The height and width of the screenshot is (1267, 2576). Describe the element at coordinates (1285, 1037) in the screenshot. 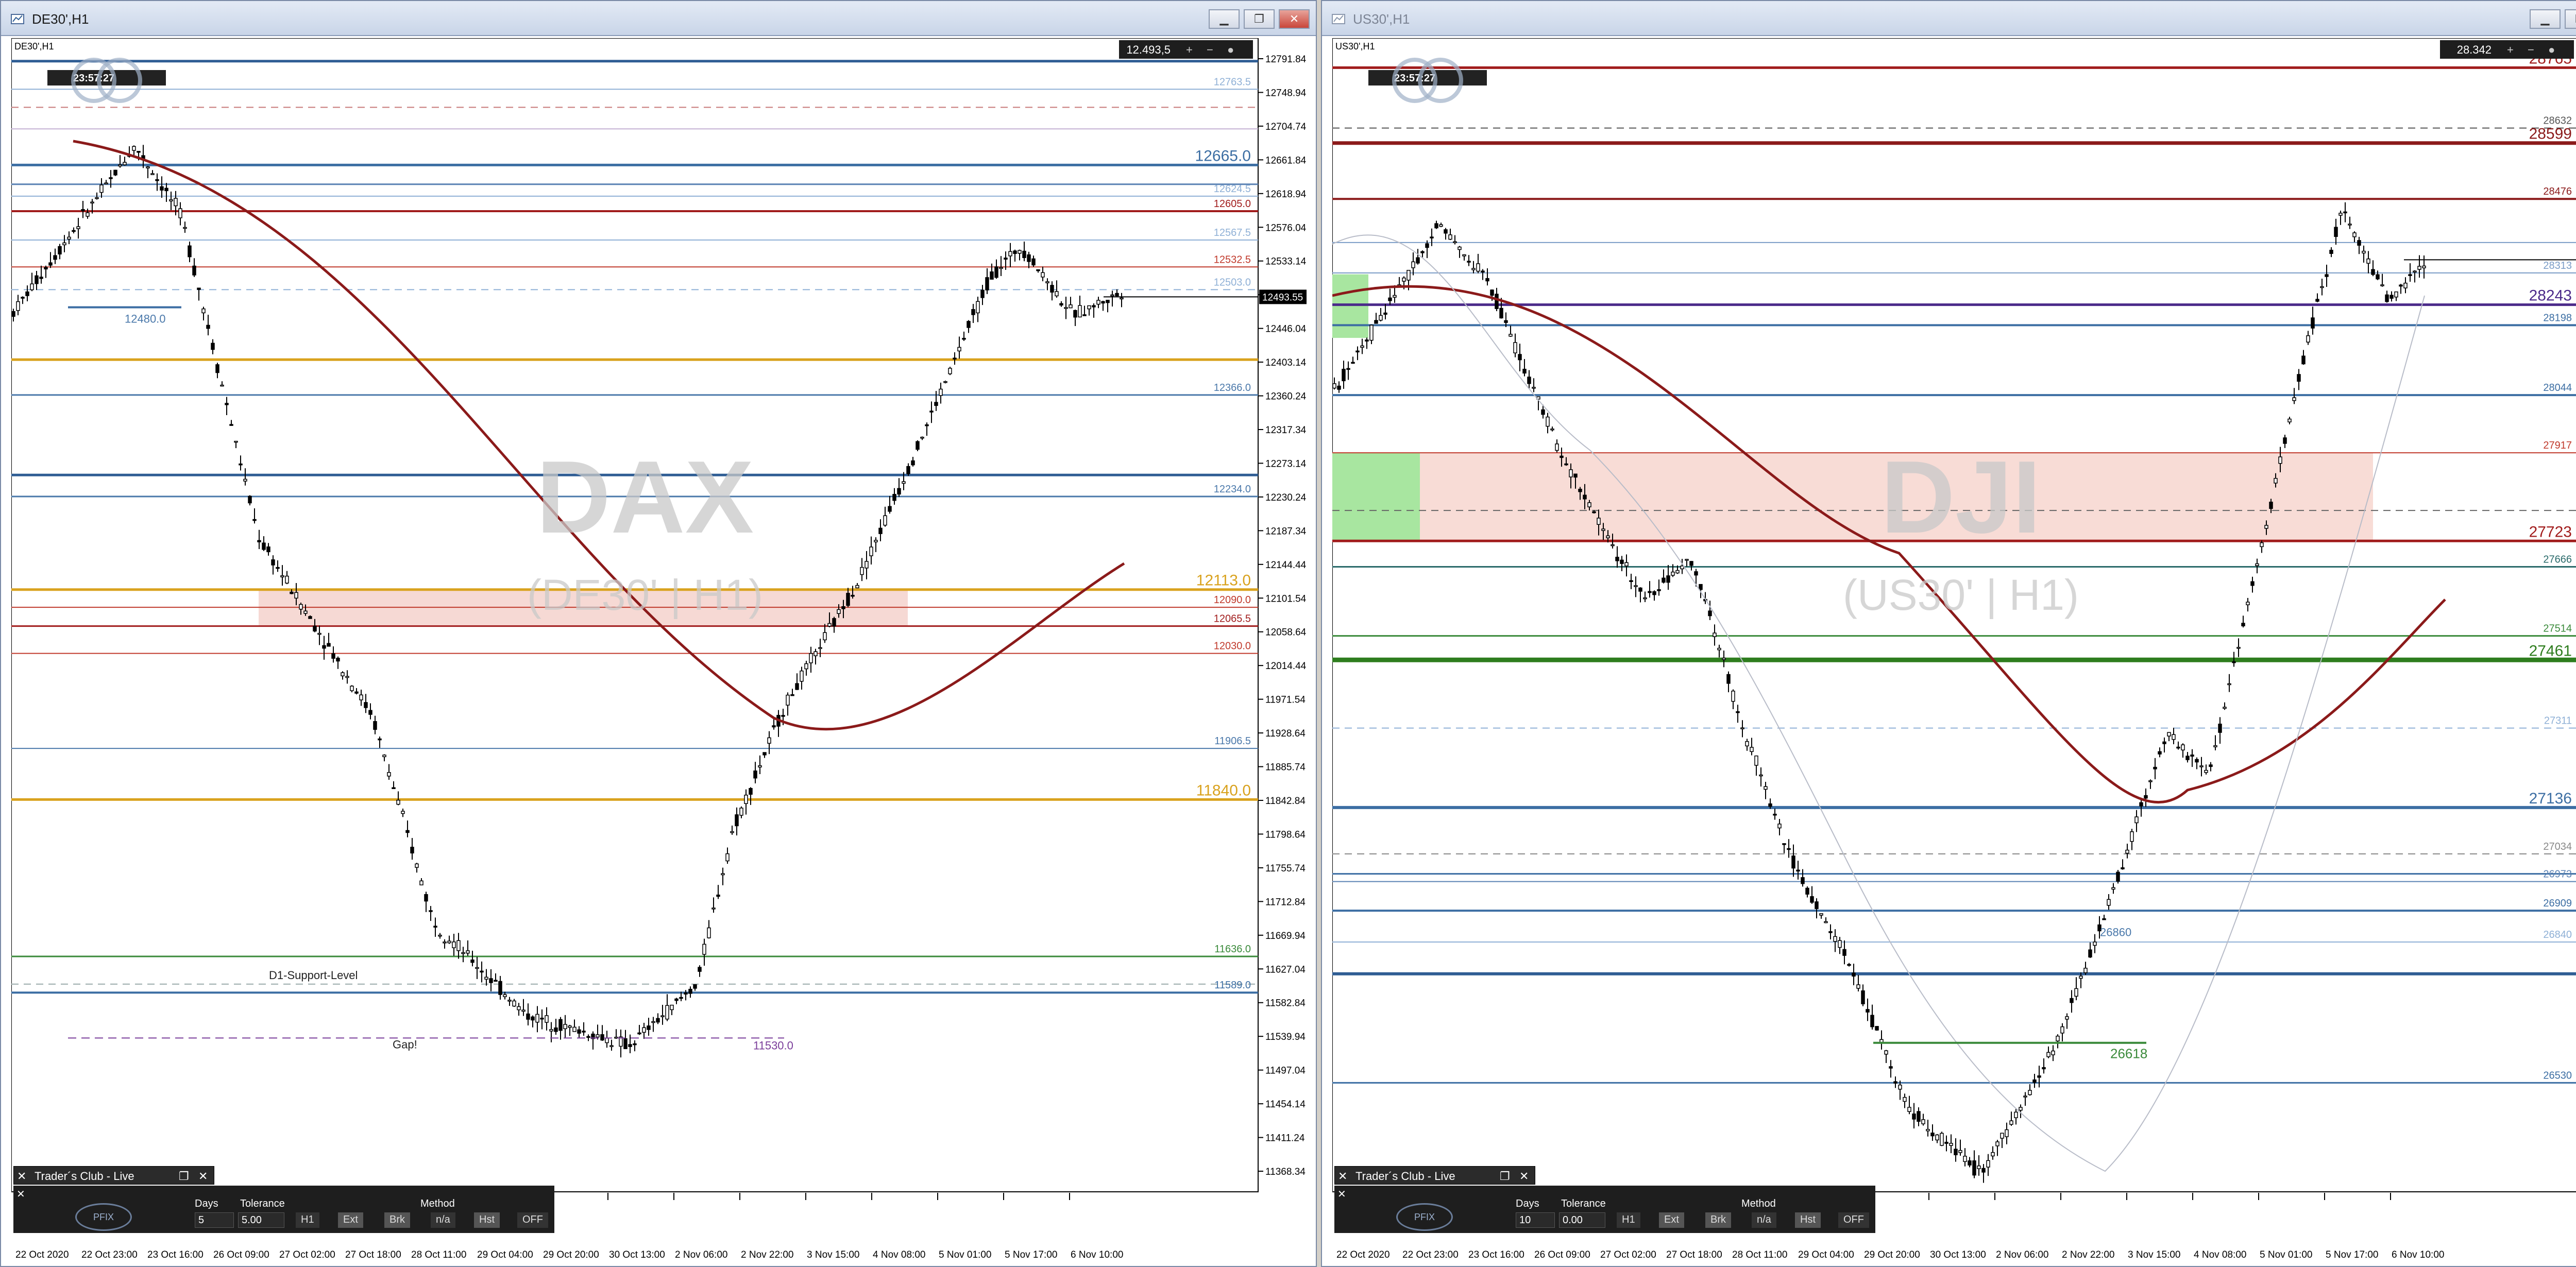

I see `y-tick-label: 11539.94` at that location.